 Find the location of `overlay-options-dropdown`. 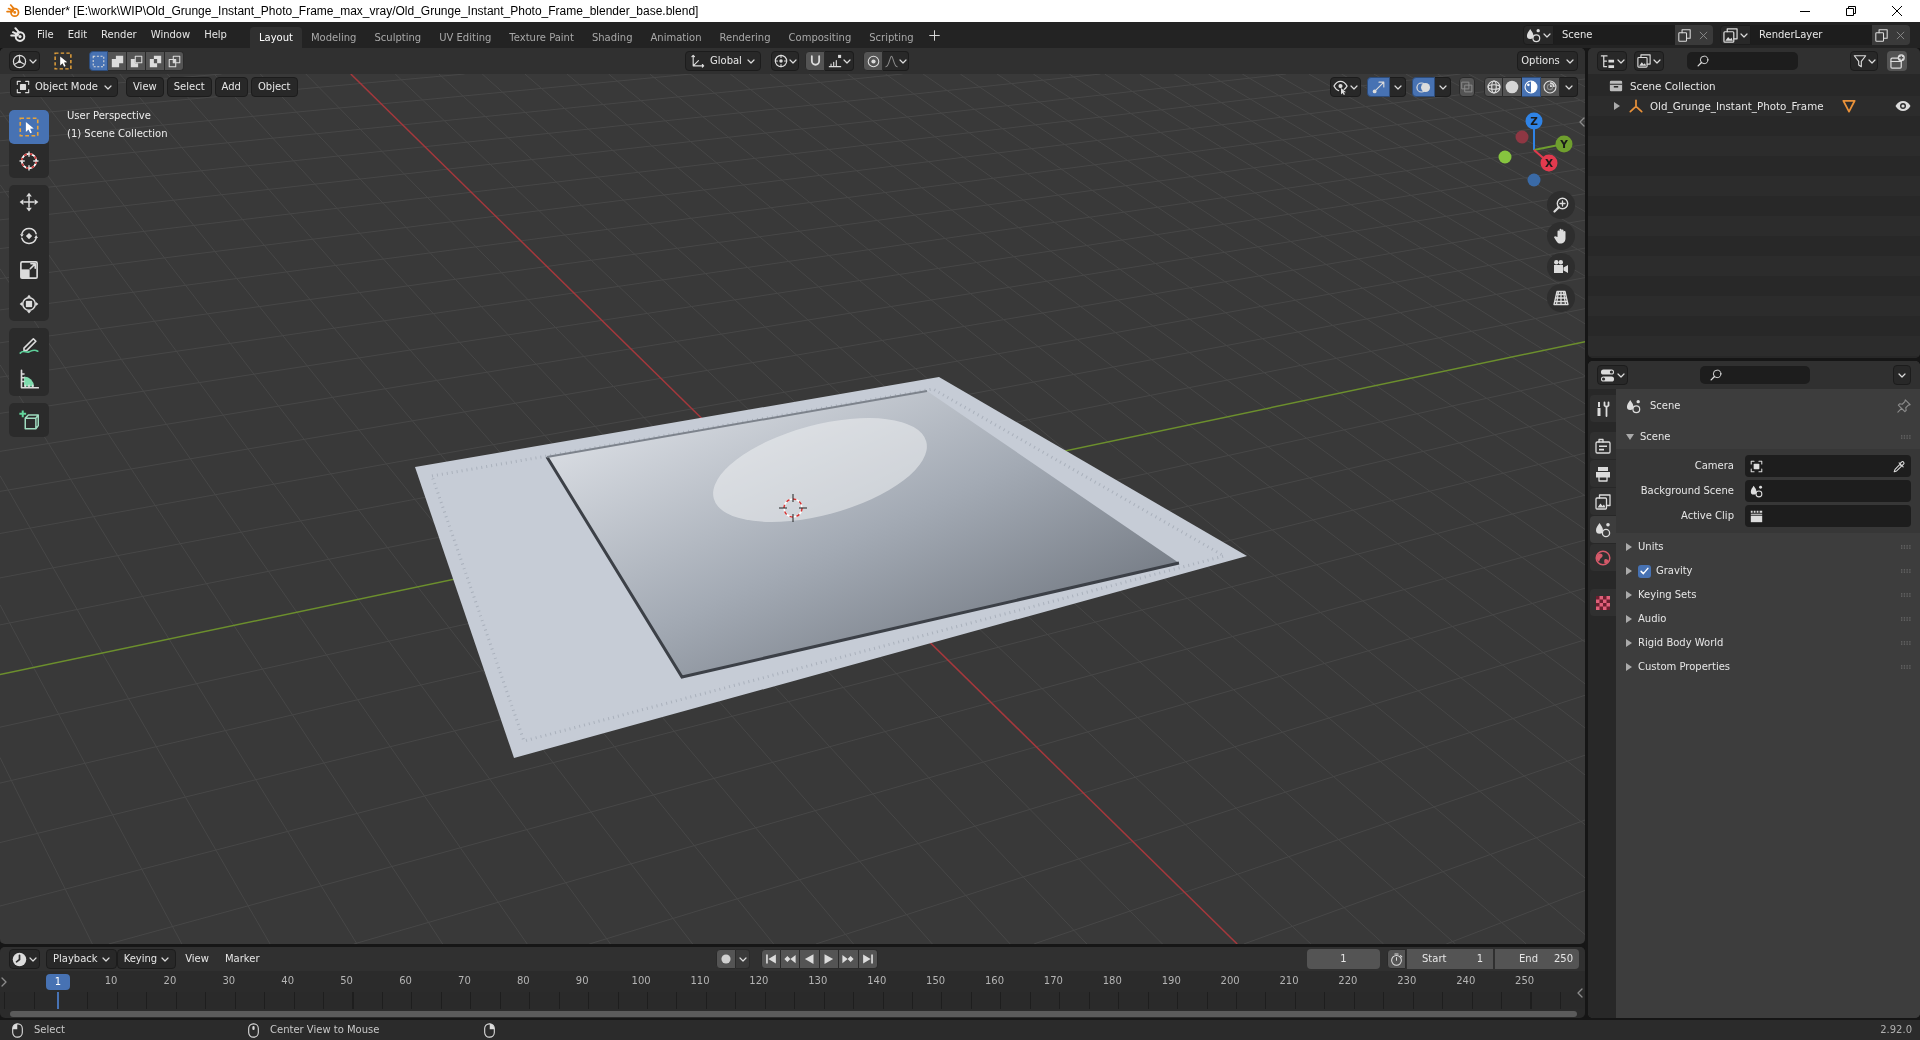

overlay-options-dropdown is located at coordinates (1443, 87).